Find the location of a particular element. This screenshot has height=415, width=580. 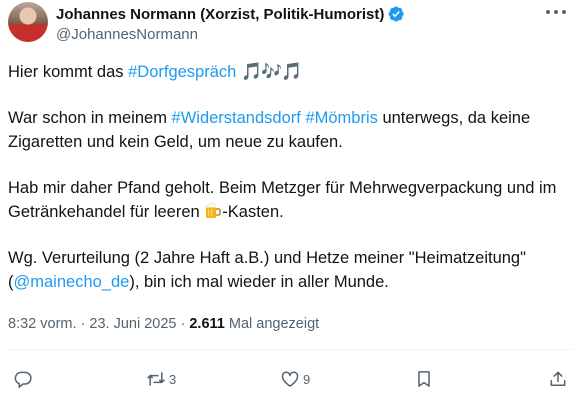

text-segment: -Kasten. is located at coordinates (253, 212).